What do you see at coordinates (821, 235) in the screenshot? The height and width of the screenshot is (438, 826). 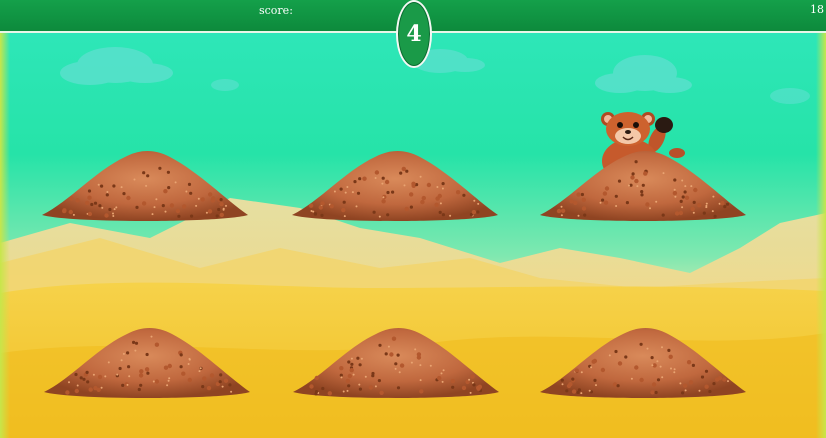 I see `right-edge-glow` at bounding box center [821, 235].